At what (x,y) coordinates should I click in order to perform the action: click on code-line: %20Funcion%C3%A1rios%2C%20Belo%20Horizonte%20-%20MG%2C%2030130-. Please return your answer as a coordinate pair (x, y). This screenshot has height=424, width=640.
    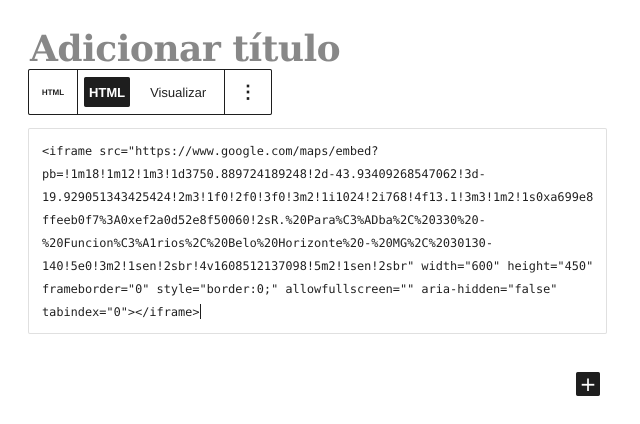
    Looking at the image, I should click on (268, 243).